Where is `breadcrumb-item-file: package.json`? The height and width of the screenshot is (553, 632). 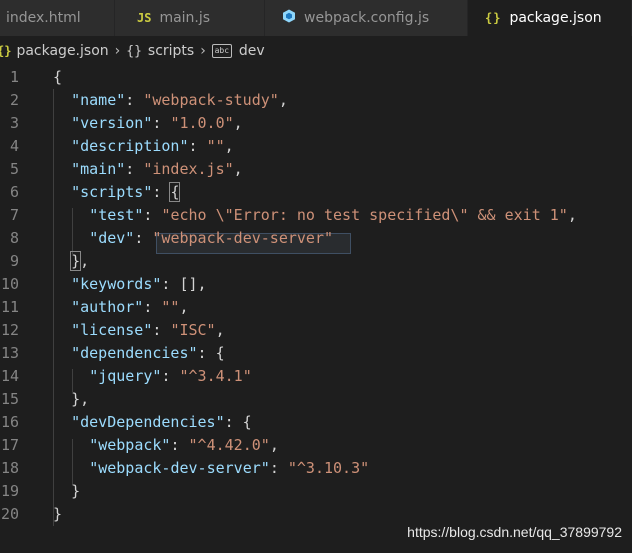 breadcrumb-item-file: package.json is located at coordinates (62, 51).